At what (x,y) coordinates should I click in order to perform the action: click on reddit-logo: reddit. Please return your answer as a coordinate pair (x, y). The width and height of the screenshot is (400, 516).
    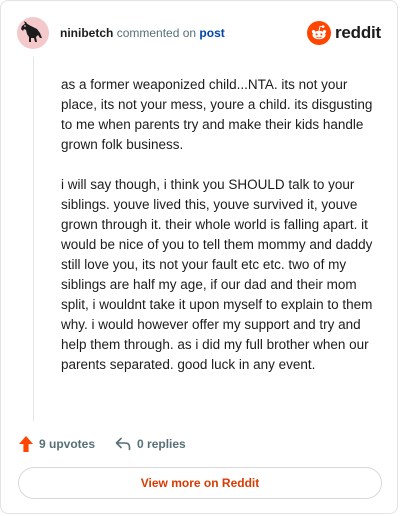
    Looking at the image, I should click on (343, 33).